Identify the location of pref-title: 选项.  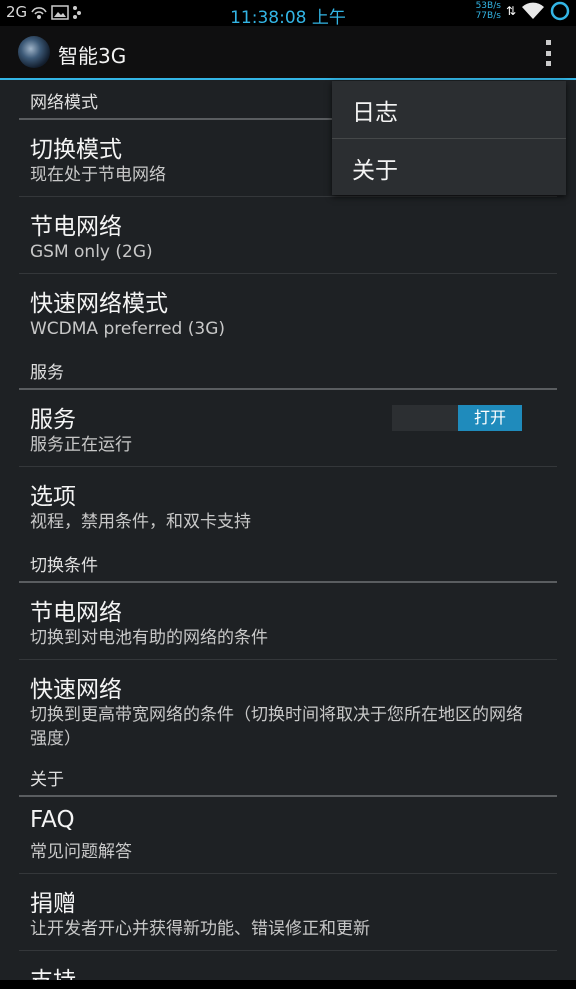
(53, 497).